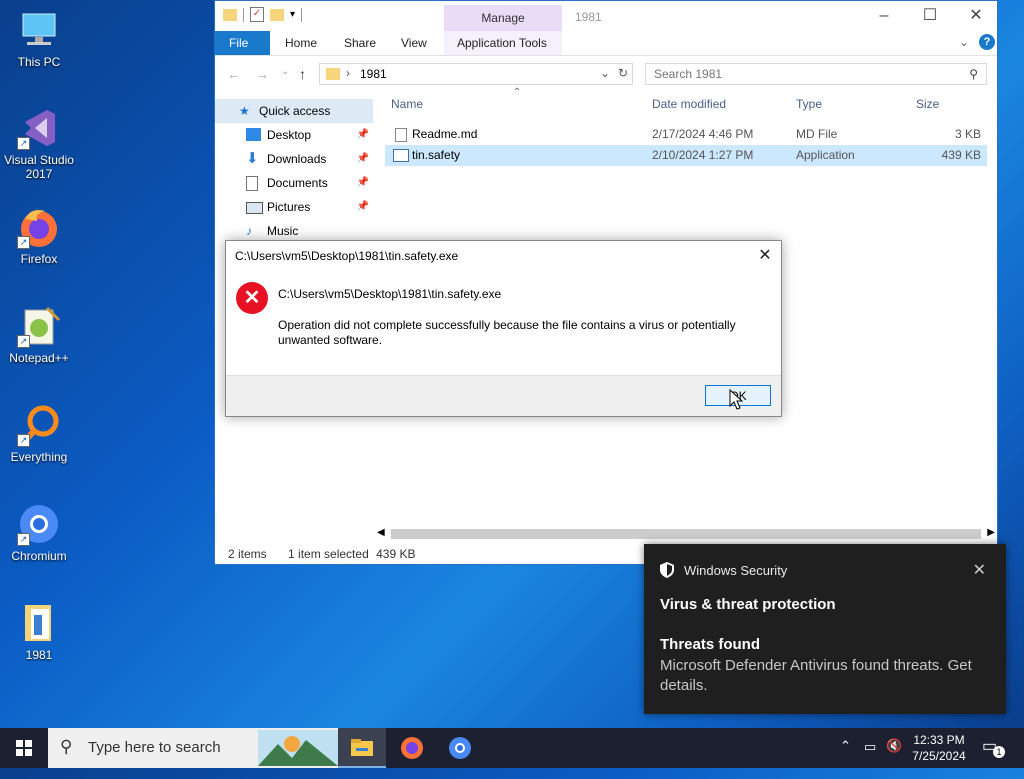  Describe the element at coordinates (39, 235) in the screenshot. I see `desktop-icon-firefox: ↗ Firefox` at that location.